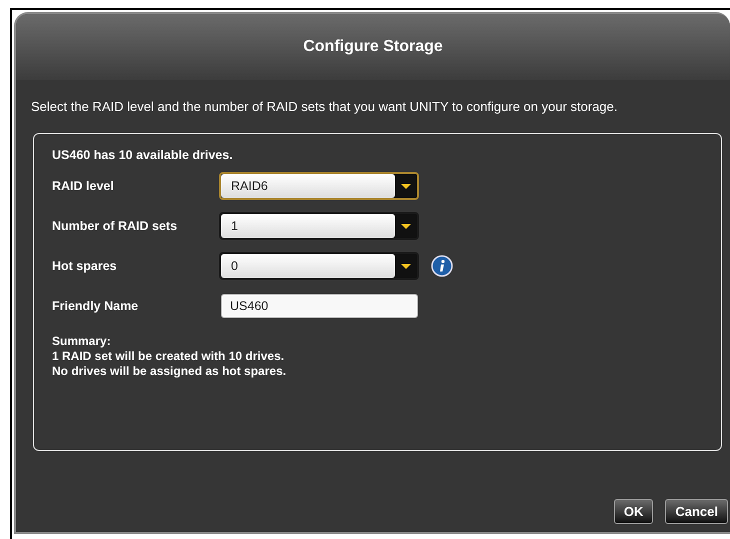  Describe the element at coordinates (319, 186) in the screenshot. I see `dropdown: RAID6` at that location.